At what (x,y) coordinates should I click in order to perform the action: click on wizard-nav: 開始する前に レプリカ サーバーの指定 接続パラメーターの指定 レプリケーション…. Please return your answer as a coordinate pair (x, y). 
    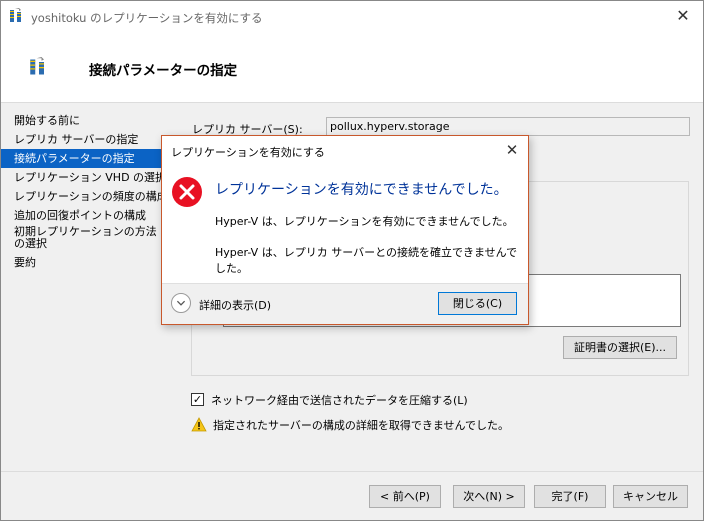
    Looking at the image, I should click on (84, 191).